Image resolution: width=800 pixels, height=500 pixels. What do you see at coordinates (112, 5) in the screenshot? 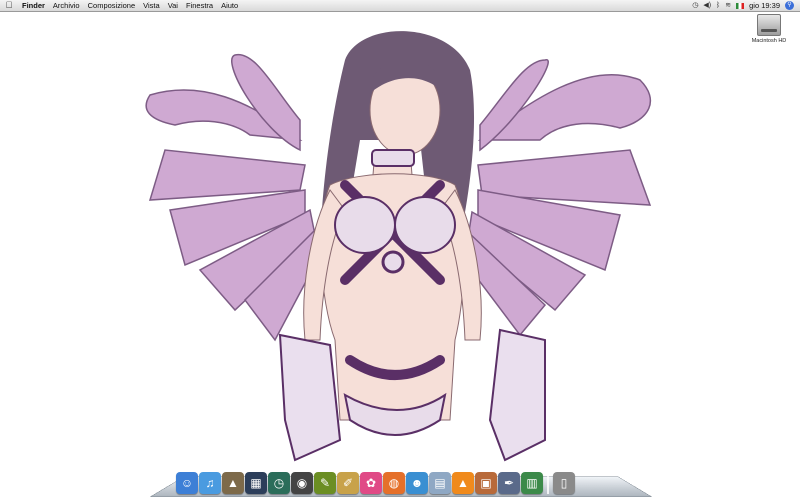
I see `menu-composizione: Composizione` at bounding box center [112, 5].